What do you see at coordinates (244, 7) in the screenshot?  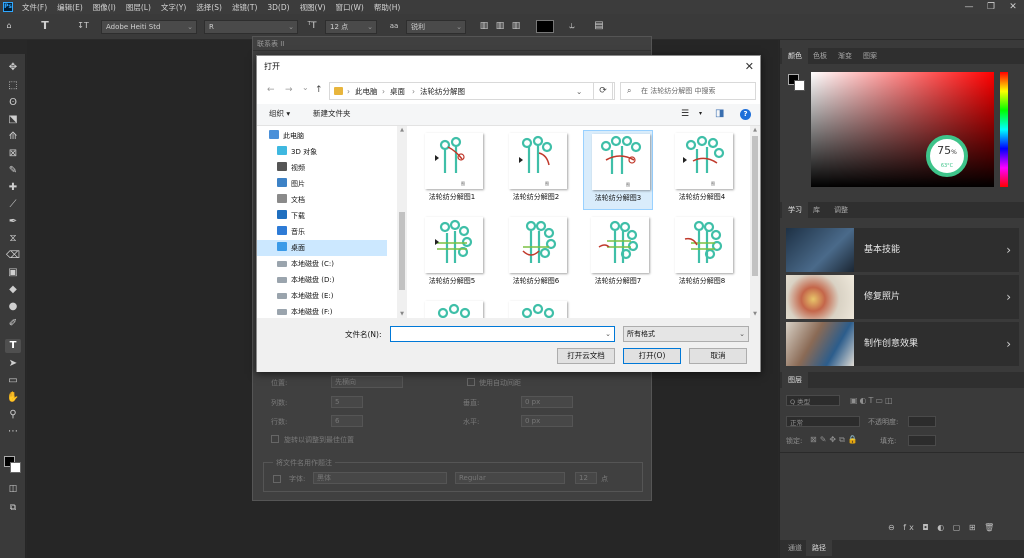 I see `menu-filter: 滤镜(T)` at bounding box center [244, 7].